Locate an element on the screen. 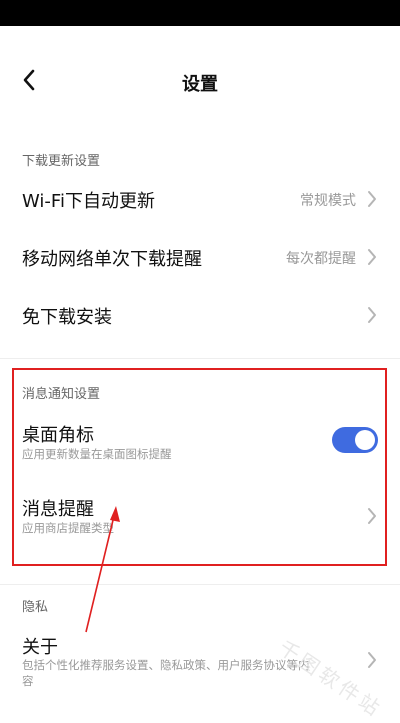 Image resolution: width=400 pixels, height=723 pixels. setting-mobile-download-reminder: 移动网络单次下载提醒 每次都提醒 is located at coordinates (200, 257).